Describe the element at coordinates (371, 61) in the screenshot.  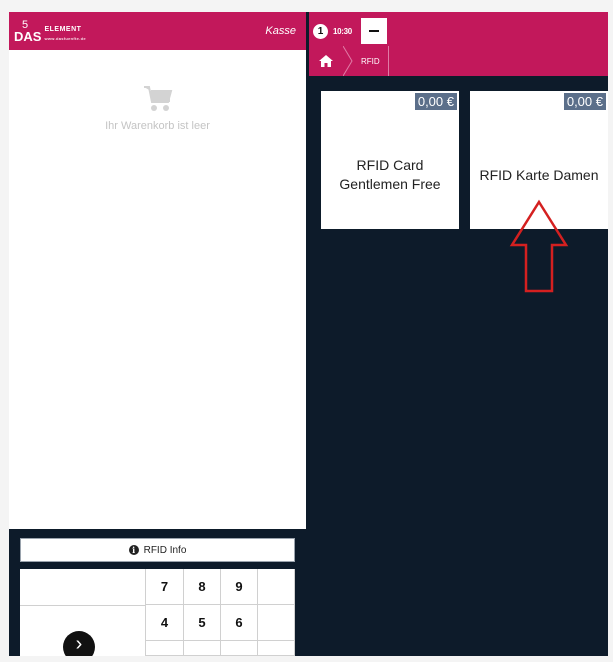
I see `breadcrumb-rfid: RFID` at that location.